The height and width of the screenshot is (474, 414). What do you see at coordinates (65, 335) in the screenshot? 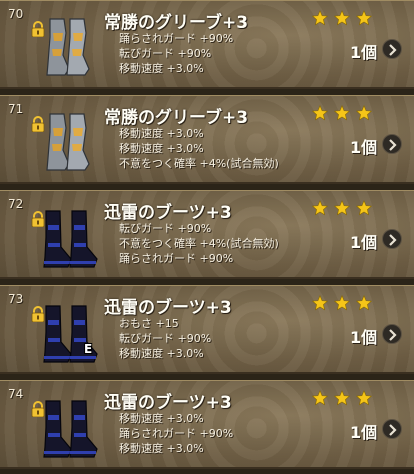
I see `boots-icon: E` at bounding box center [65, 335].